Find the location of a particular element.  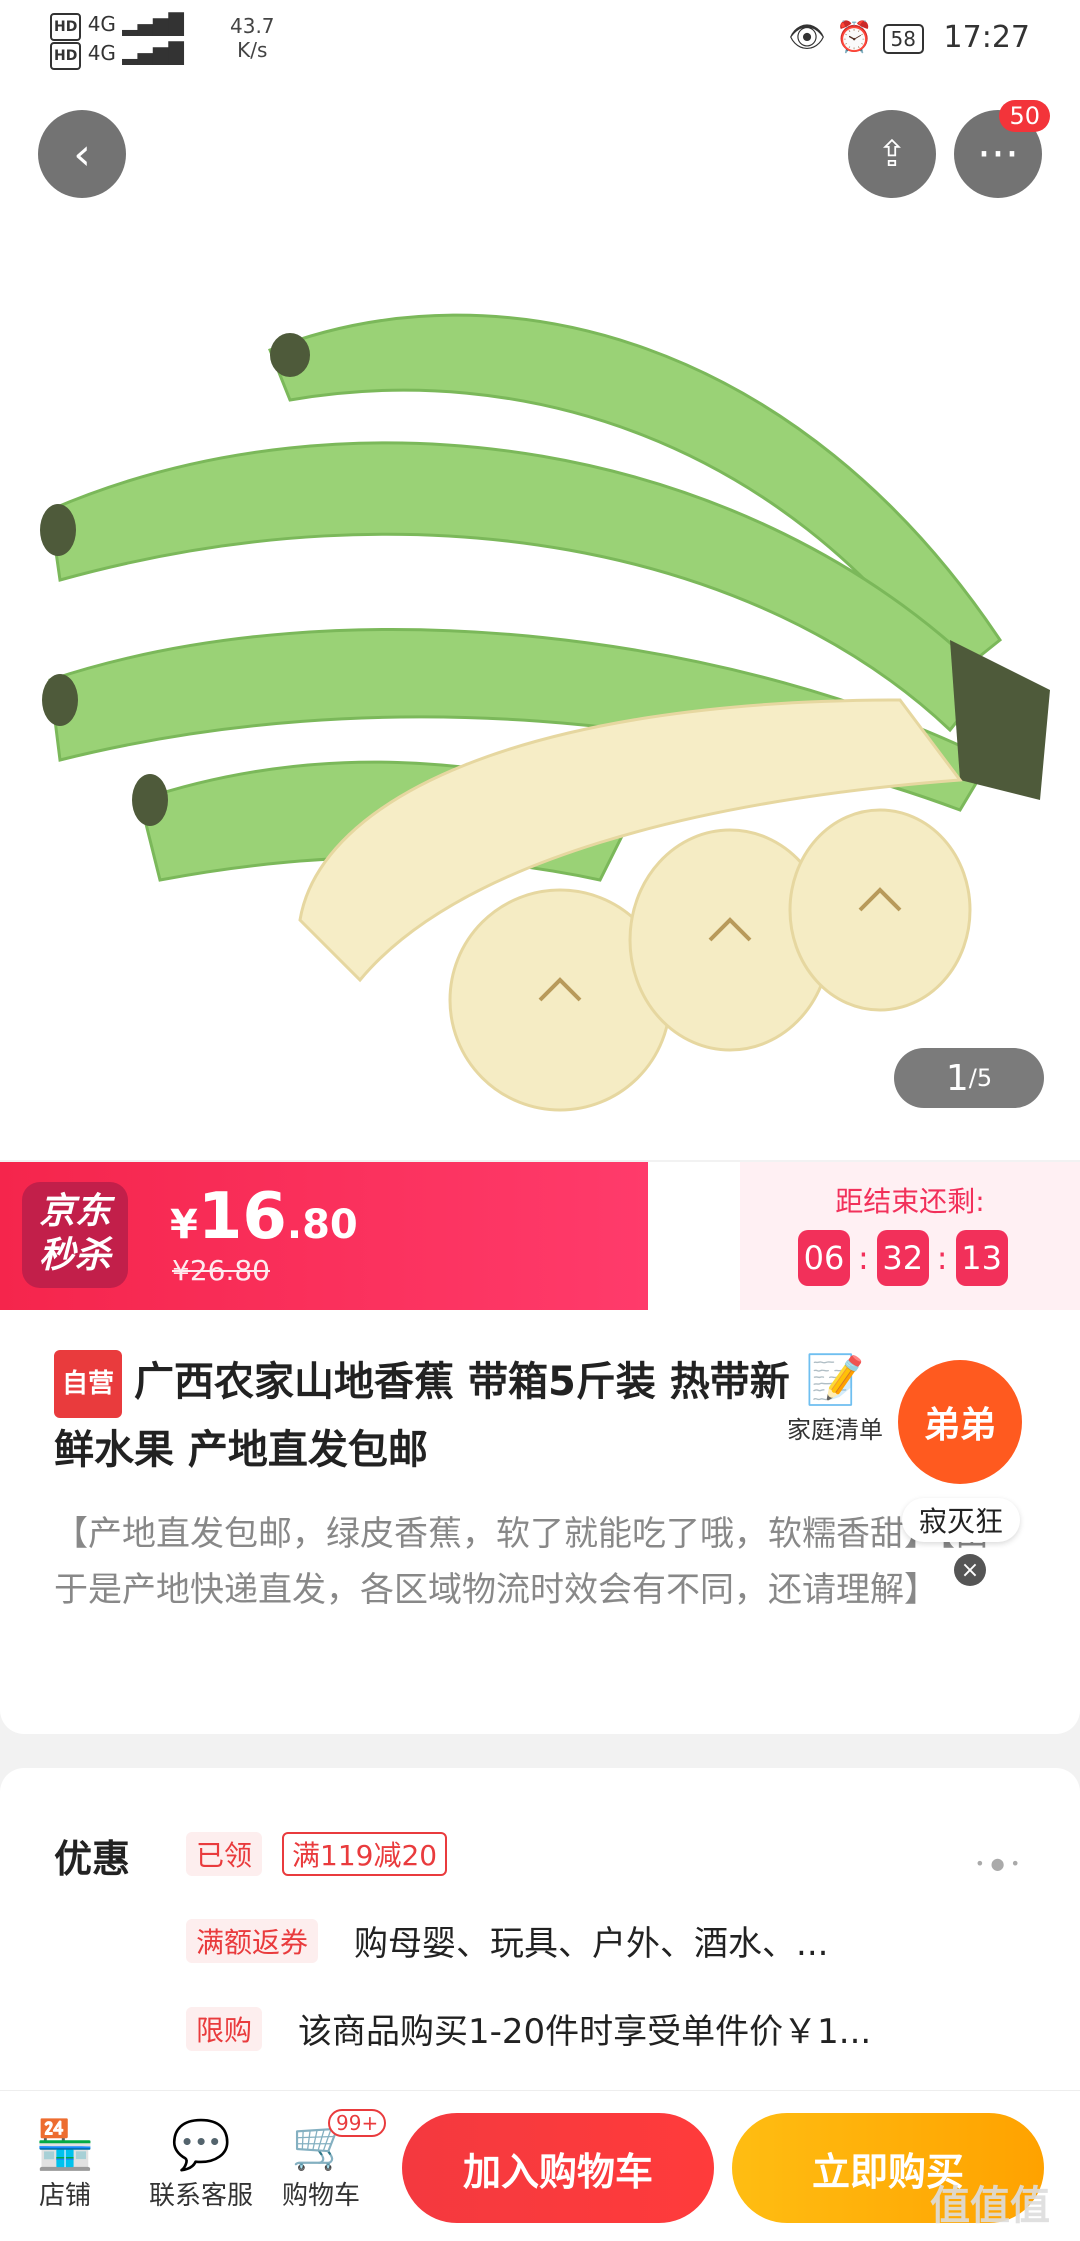

product-title: 自营 广西农家山地香蕉 带箱5斤装 热带新鲜水果 产地直发包邮 is located at coordinates (424, 1416).